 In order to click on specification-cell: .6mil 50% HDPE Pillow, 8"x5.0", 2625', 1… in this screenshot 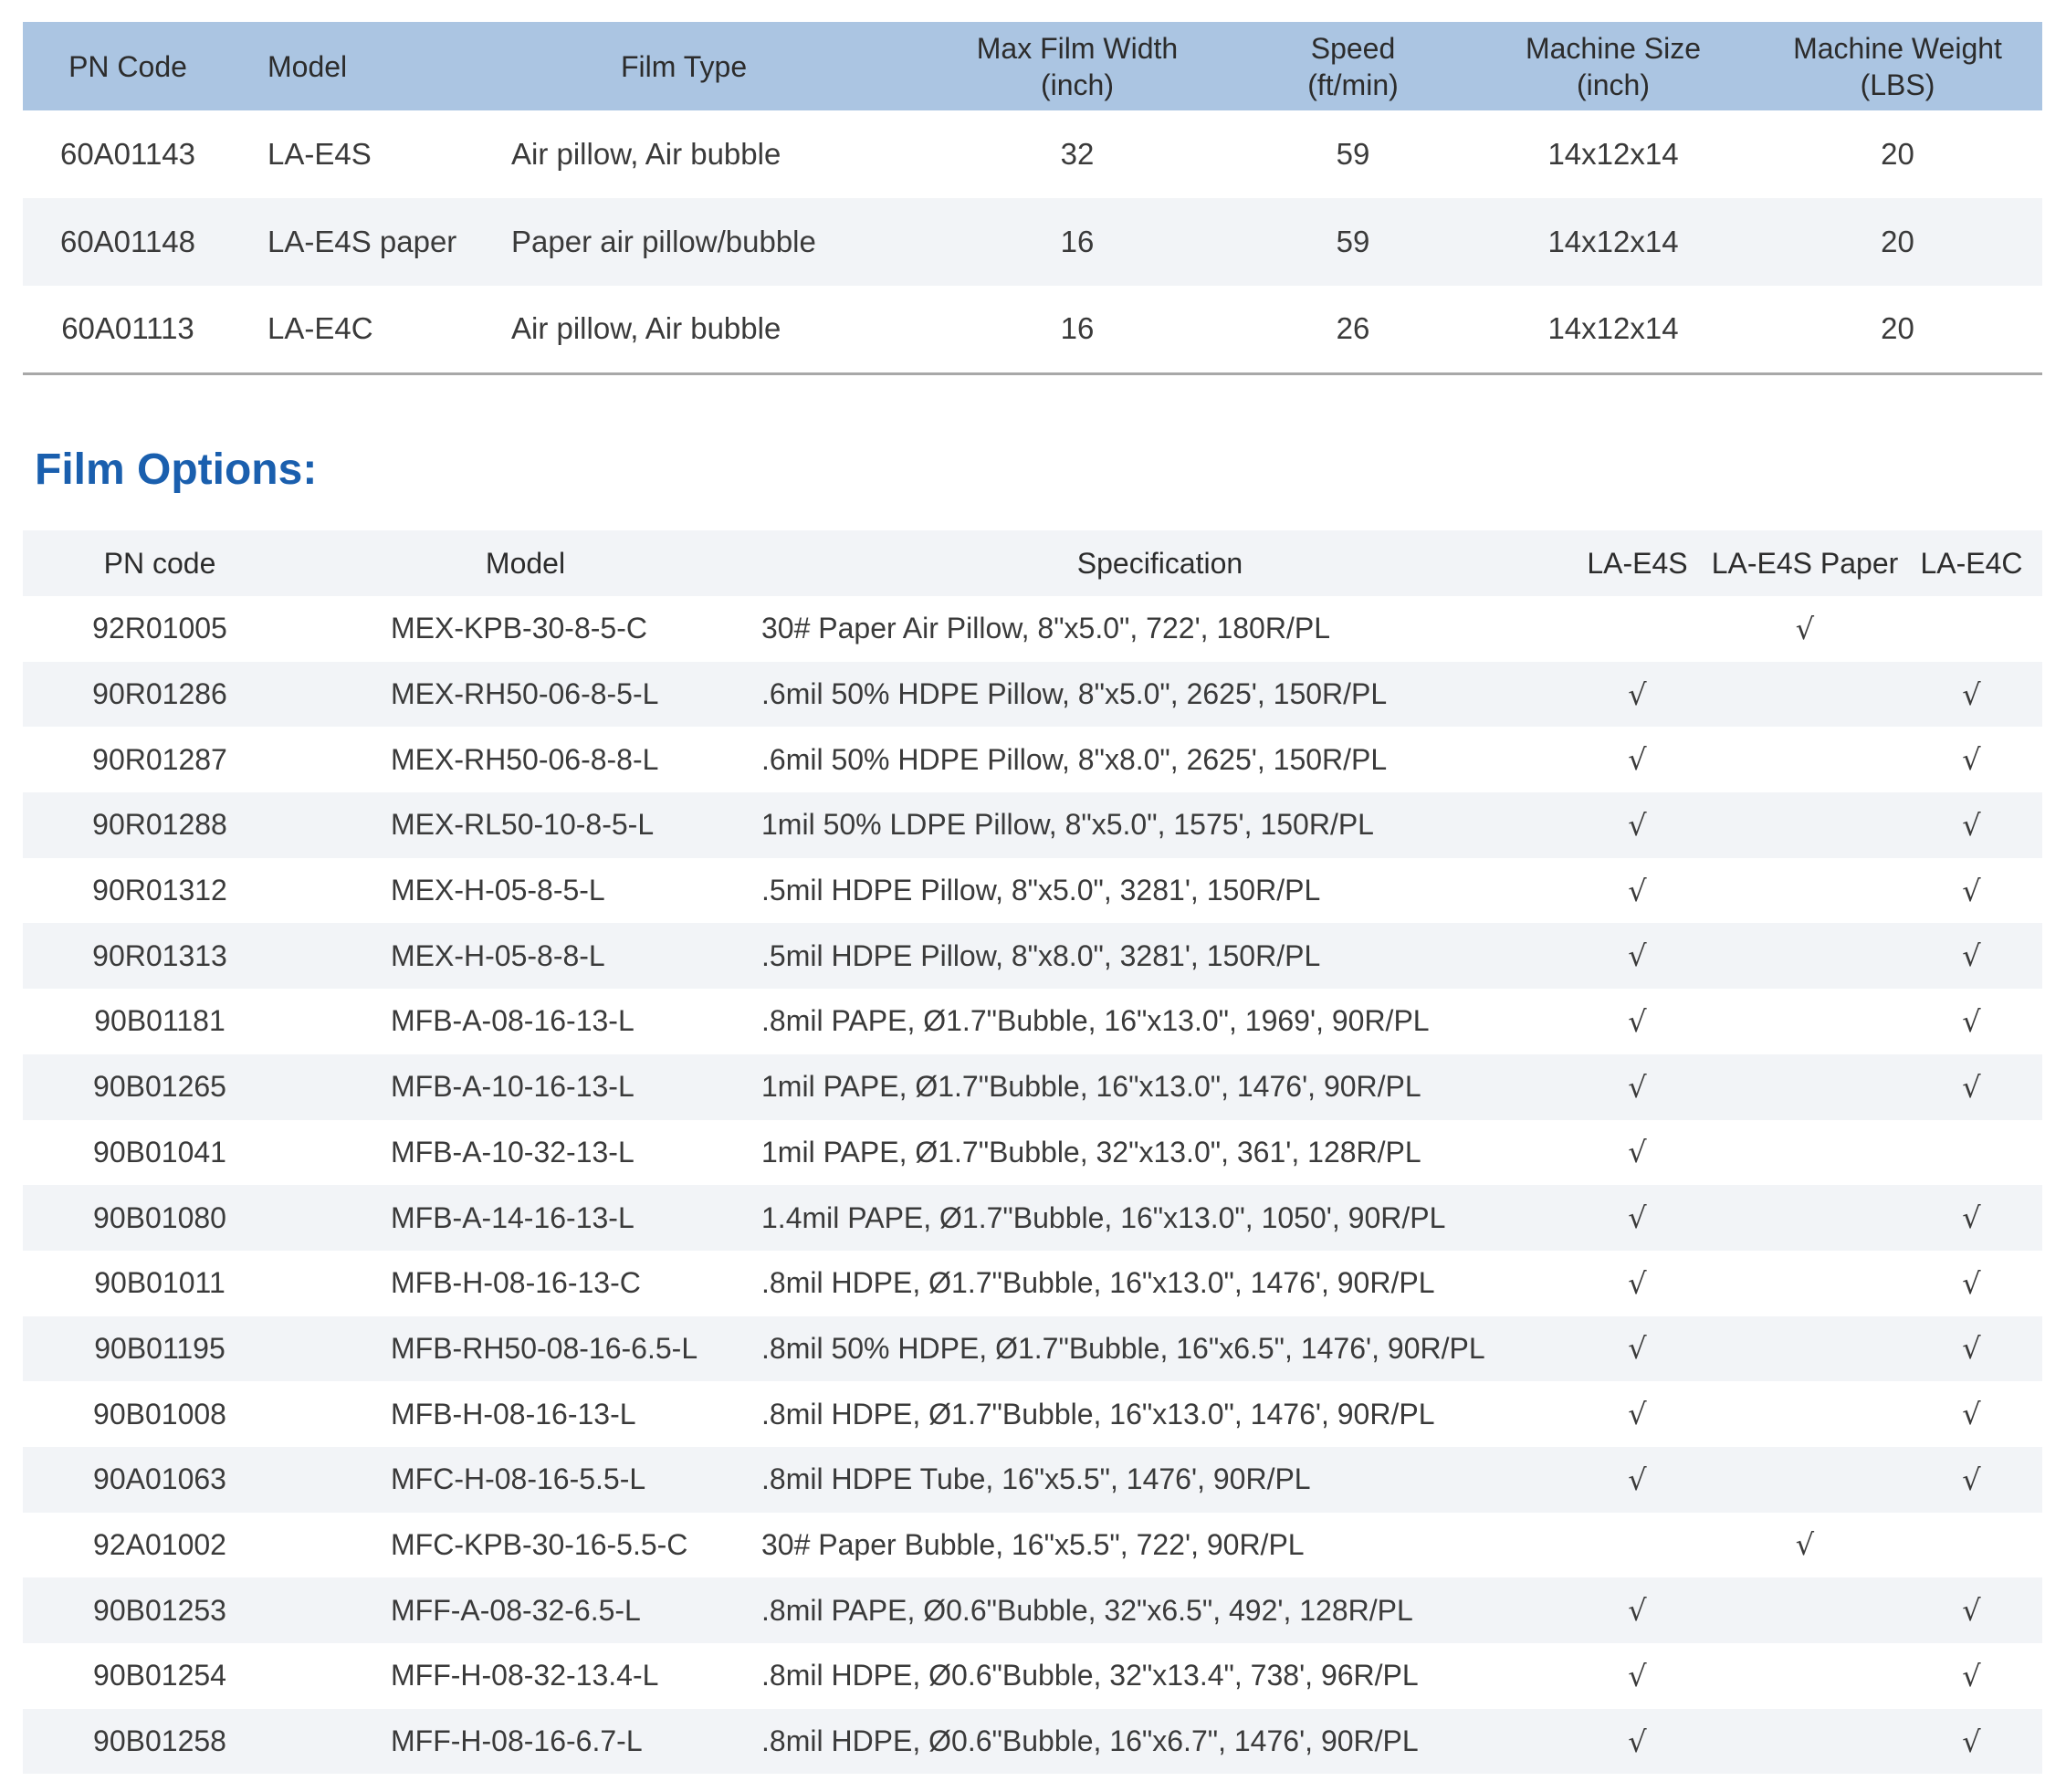, I will do `click(1074, 694)`.